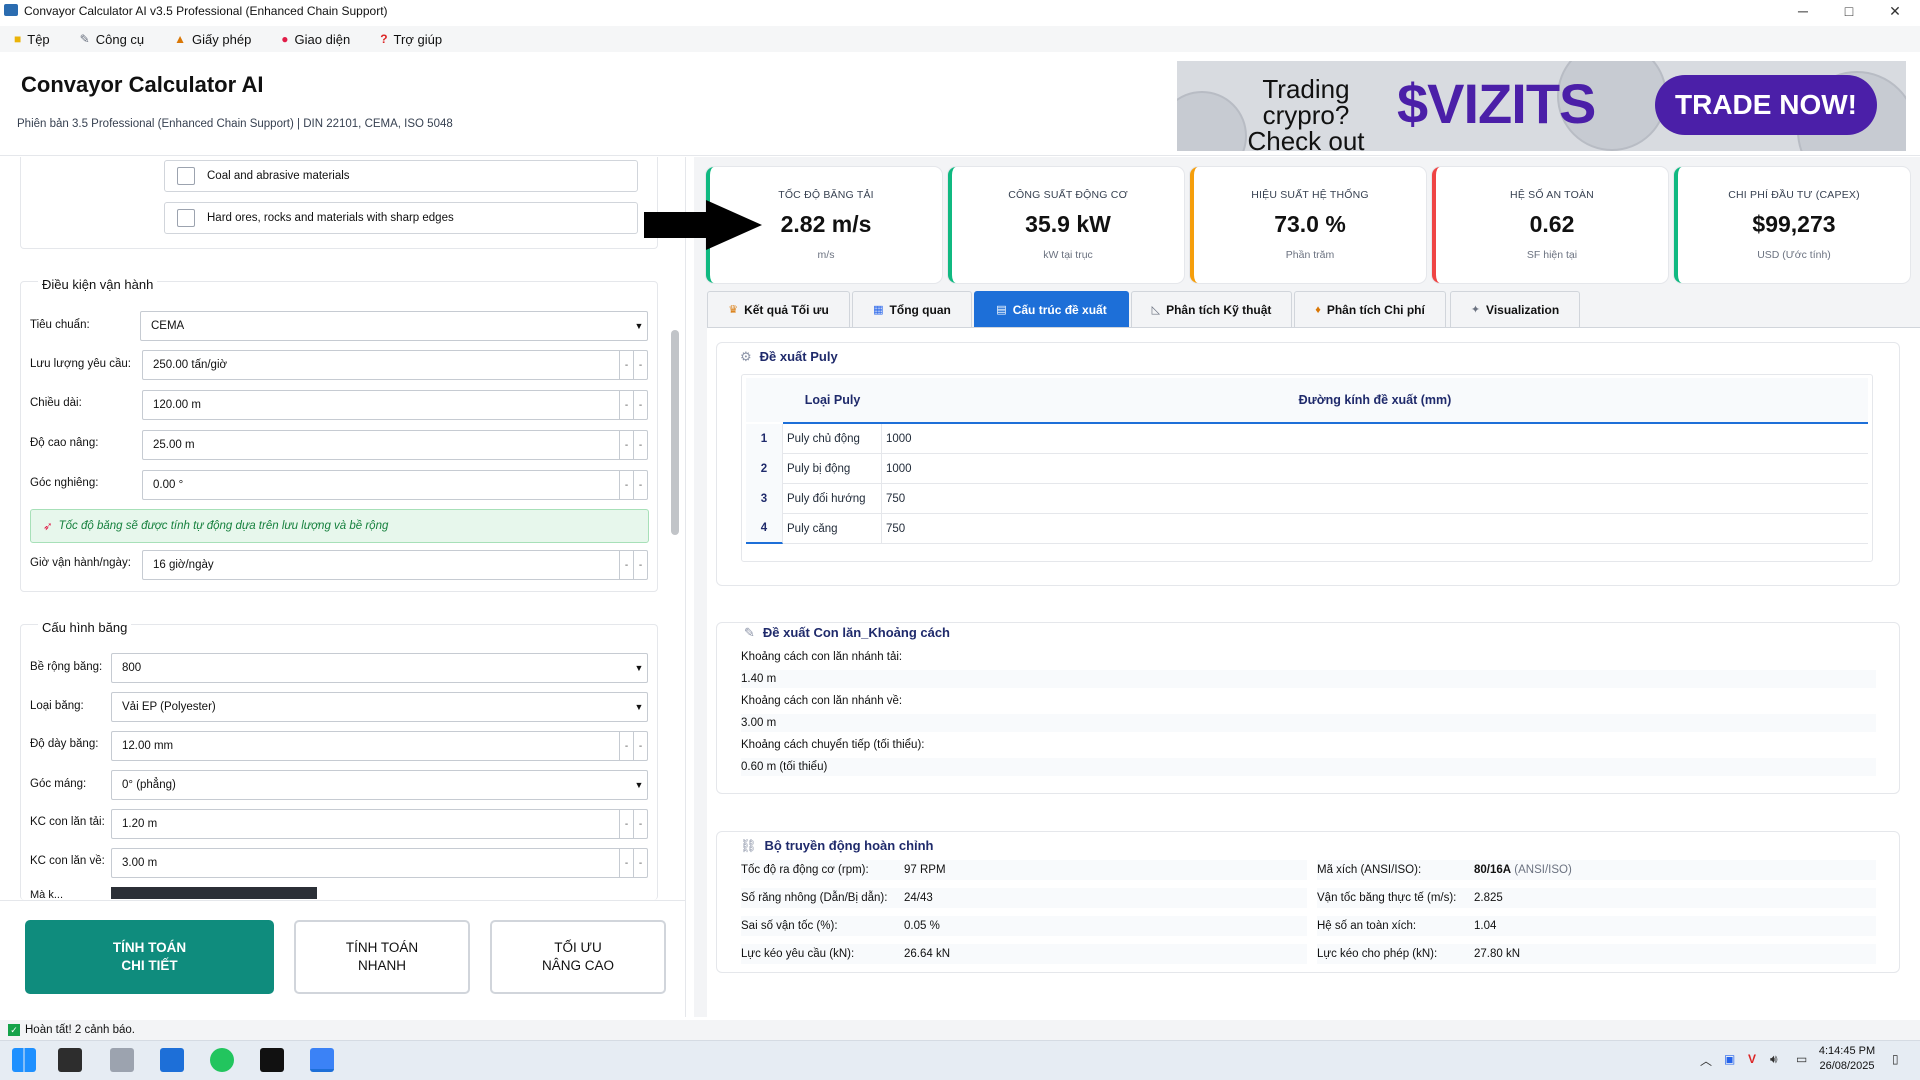 The image size is (1920, 1080). Describe the element at coordinates (395, 365) in the screenshot. I see `flow-rate-spinbox: 250.00 tấn/giờ - -` at that location.